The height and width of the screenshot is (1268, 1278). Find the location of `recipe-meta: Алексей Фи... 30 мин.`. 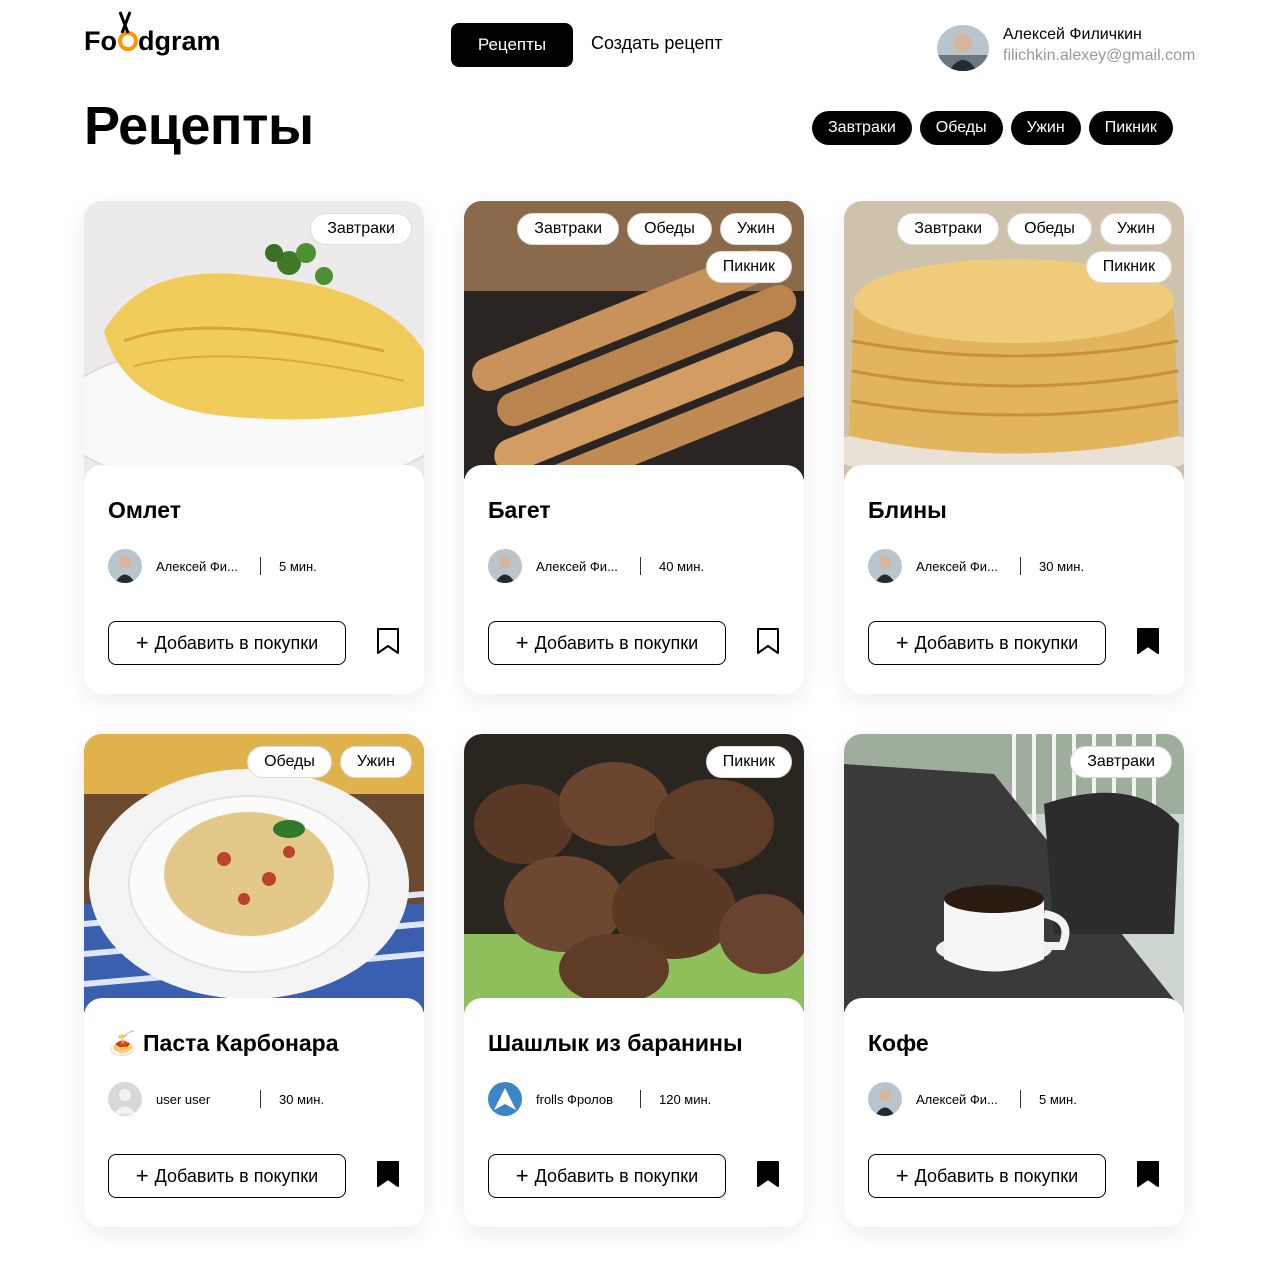

recipe-meta: Алексей Фи... 30 мин. is located at coordinates (976, 566).